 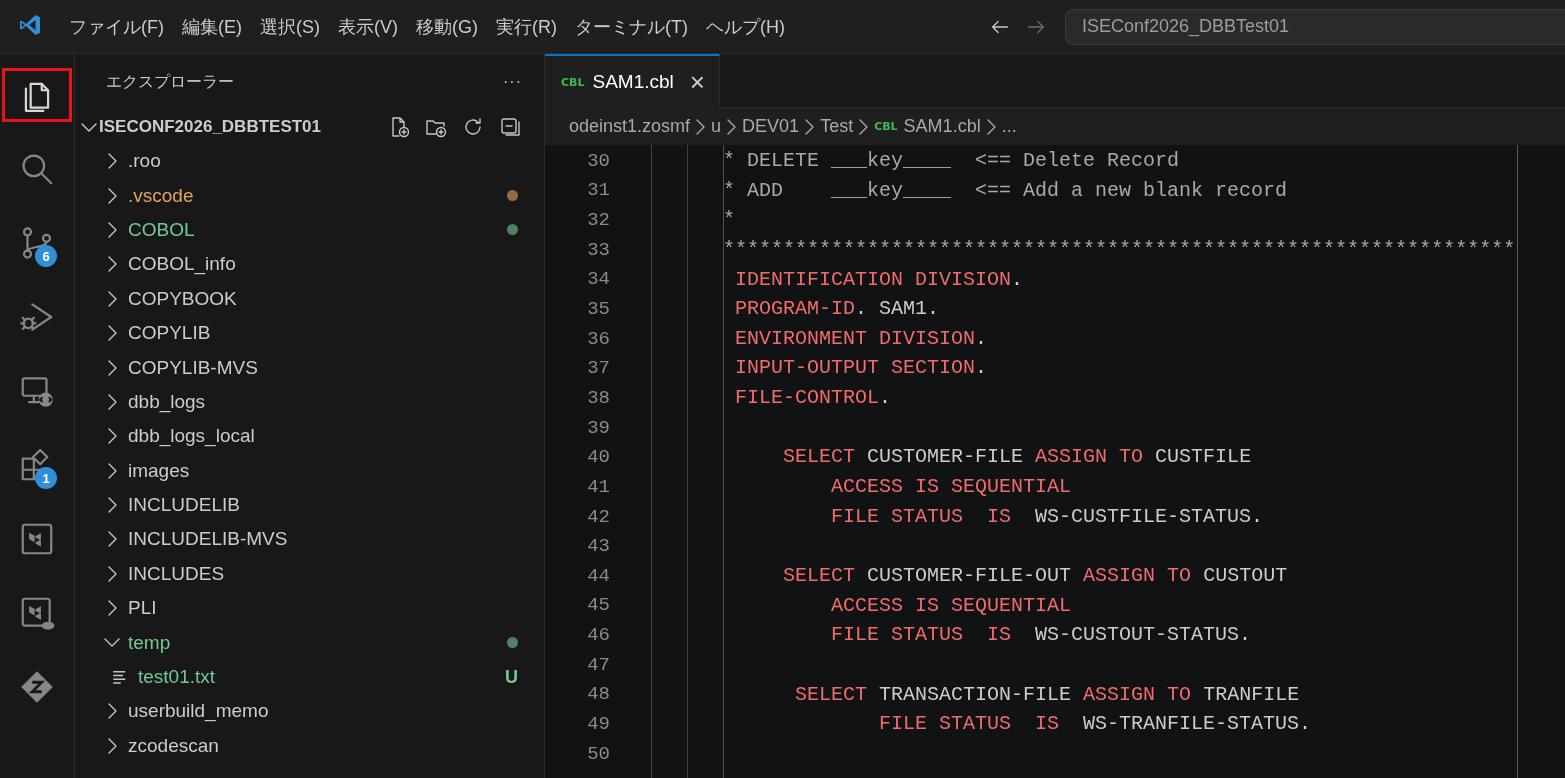 I want to click on line-number: 33, so click(x=598, y=249).